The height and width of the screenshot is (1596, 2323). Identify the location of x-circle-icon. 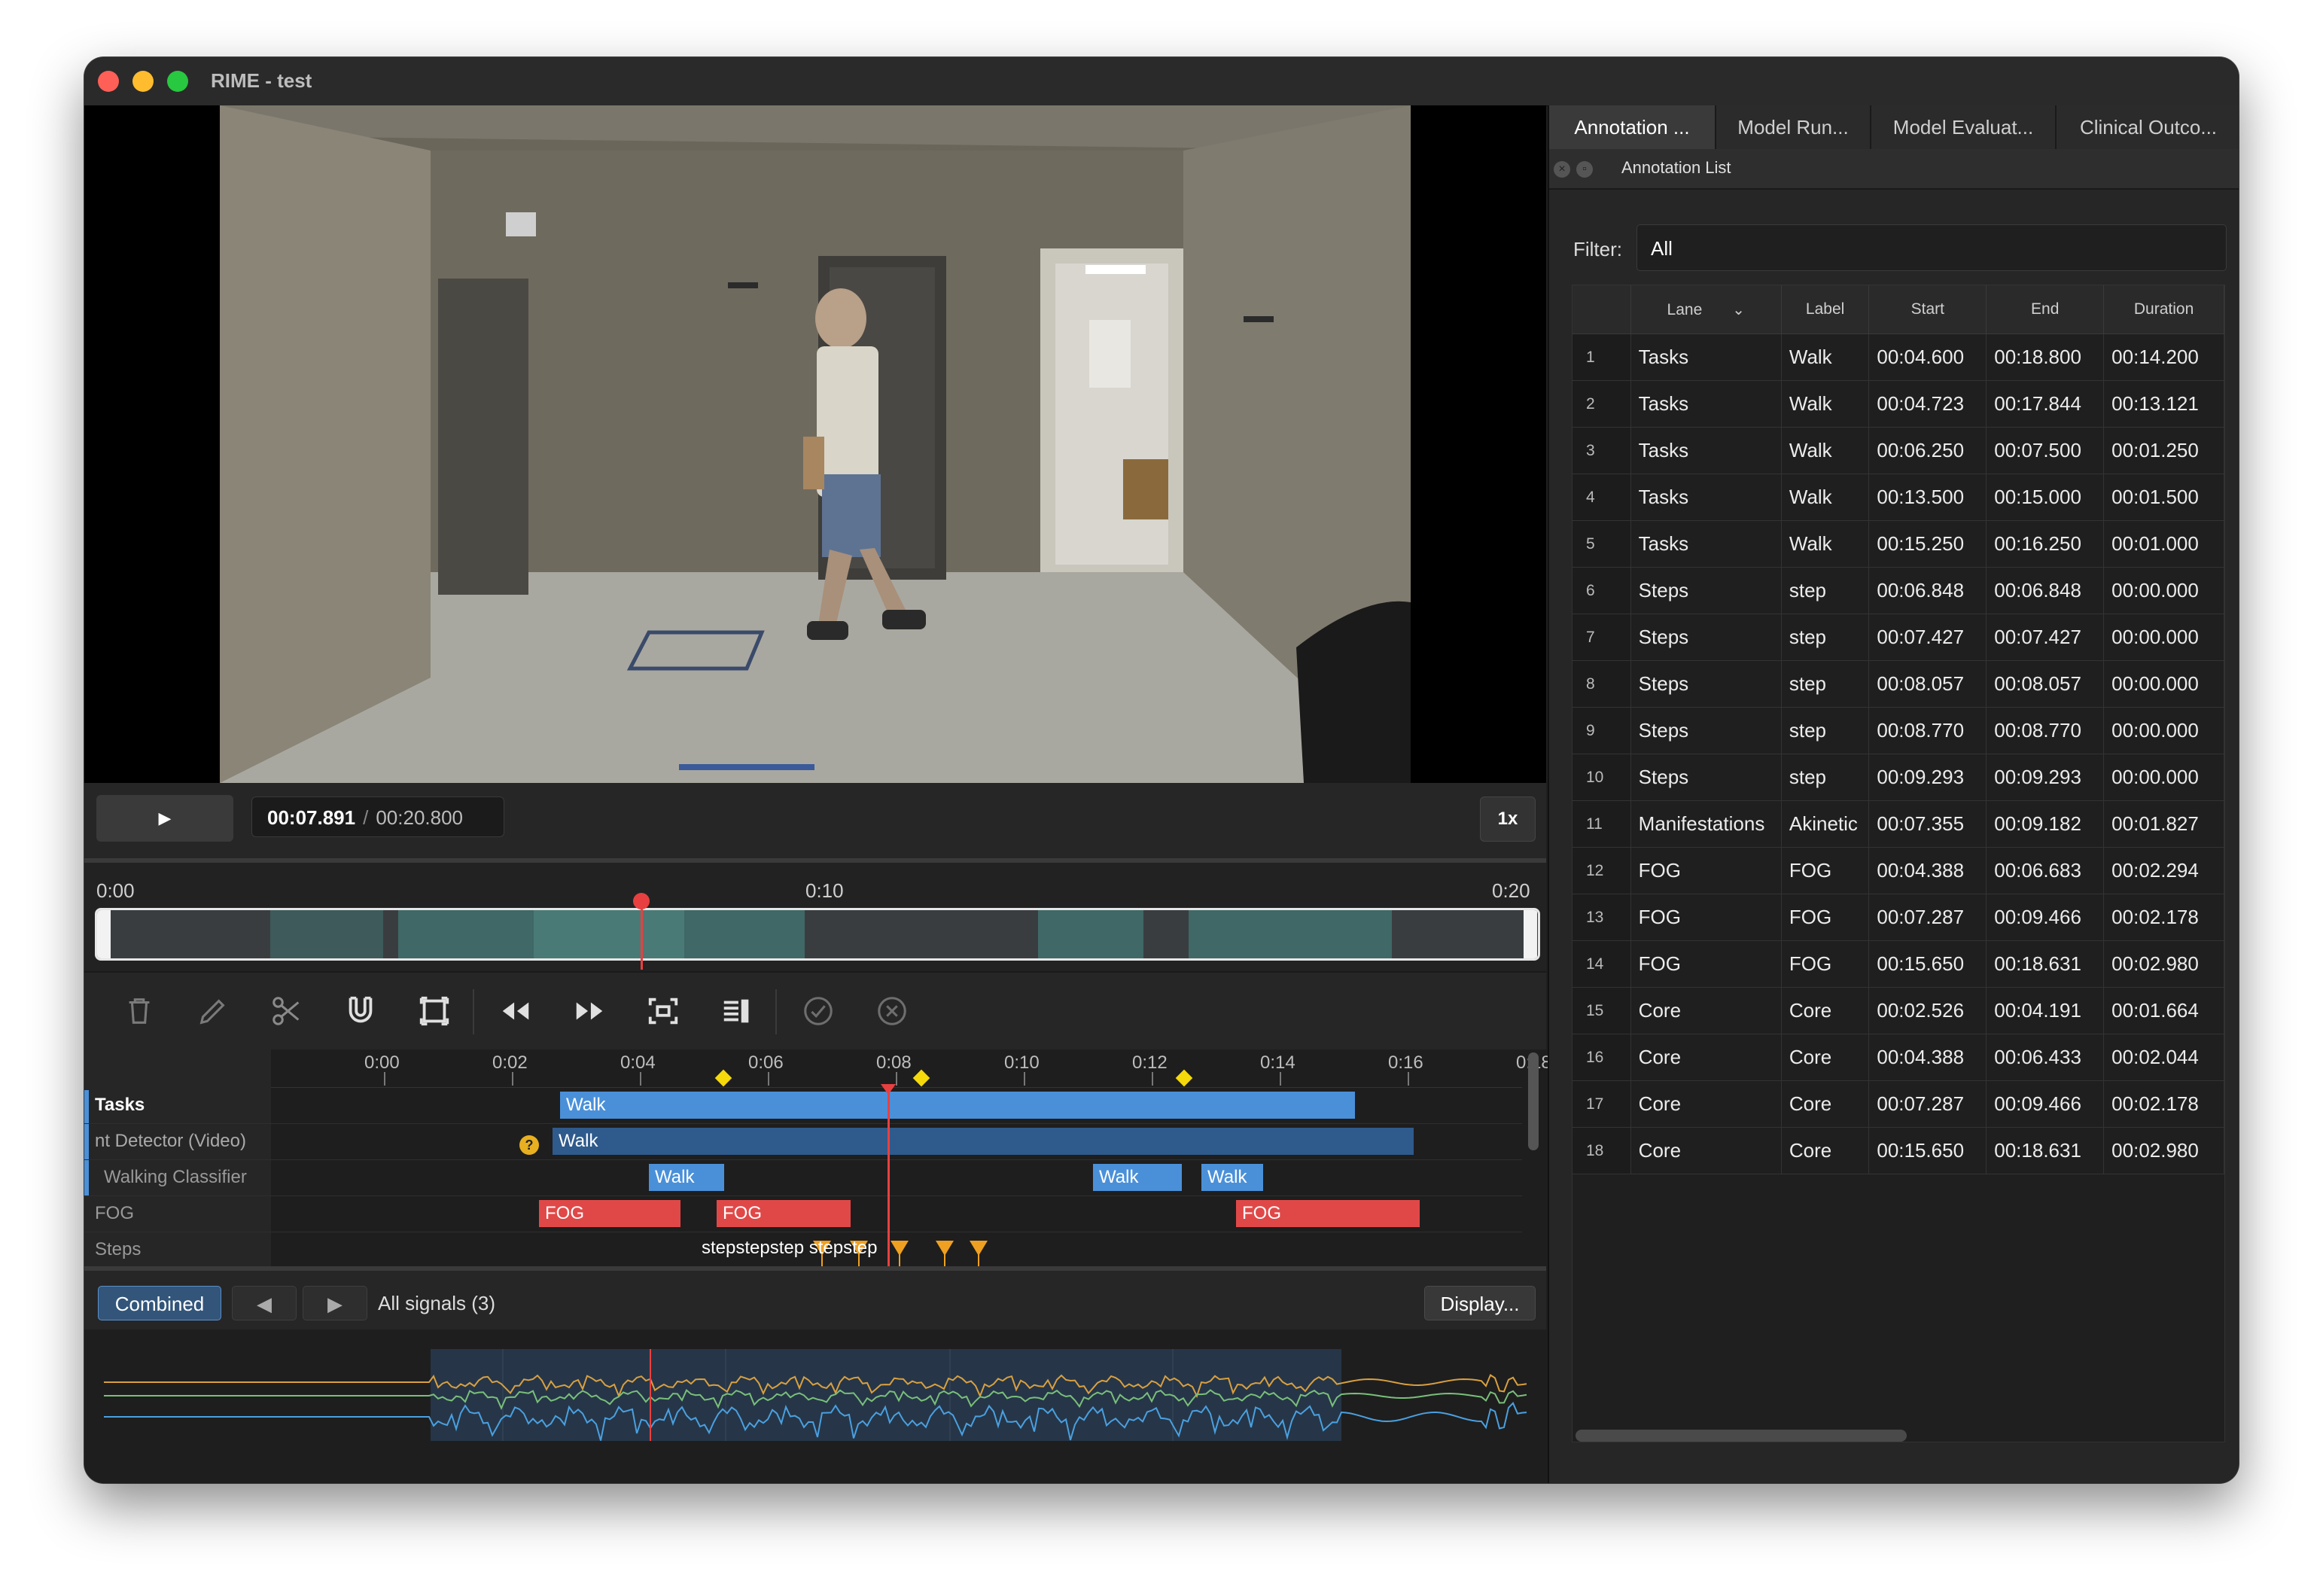
(892, 1011).